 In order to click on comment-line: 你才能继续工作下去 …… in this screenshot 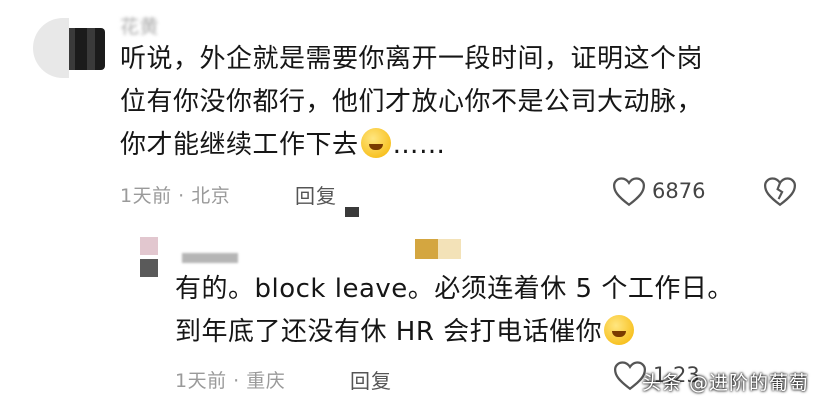, I will do `click(465, 145)`.